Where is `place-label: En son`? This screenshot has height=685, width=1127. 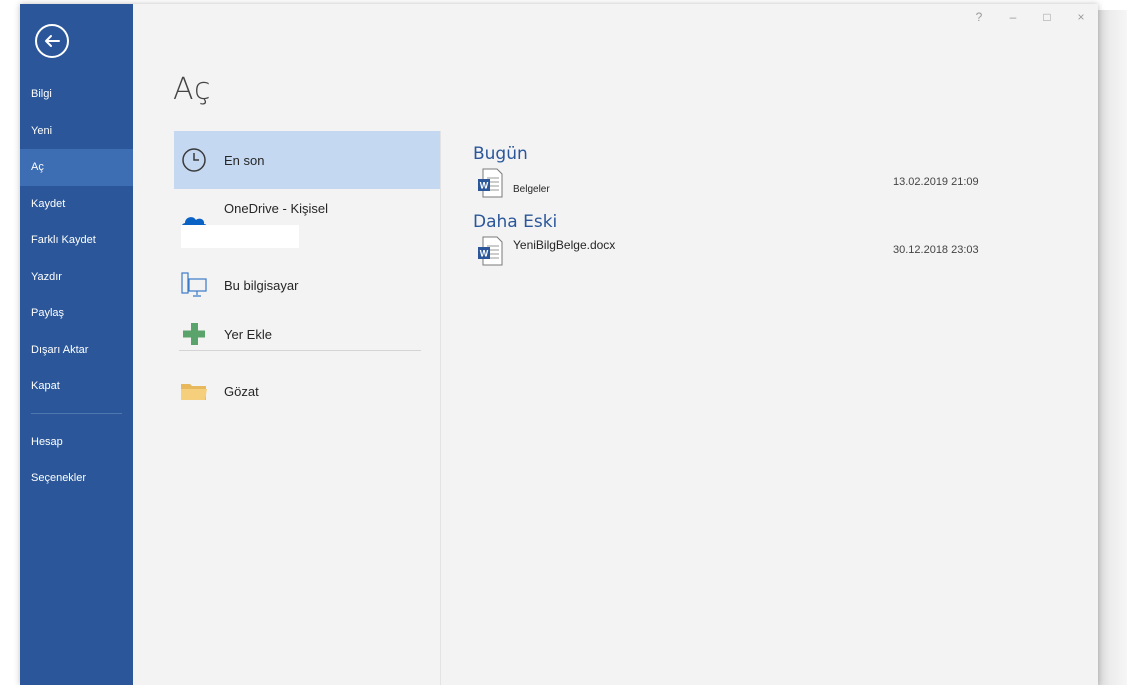
place-label: En son is located at coordinates (244, 160).